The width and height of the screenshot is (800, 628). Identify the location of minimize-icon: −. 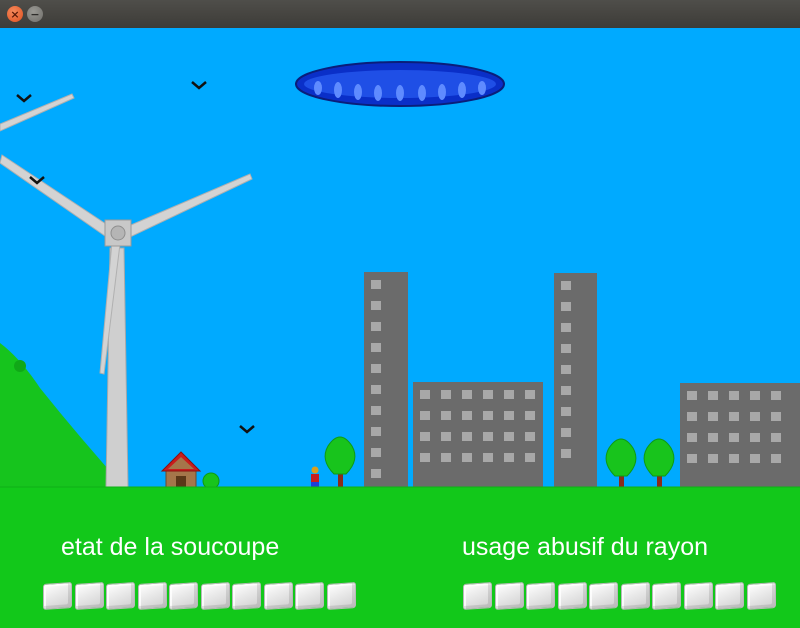
(35, 14).